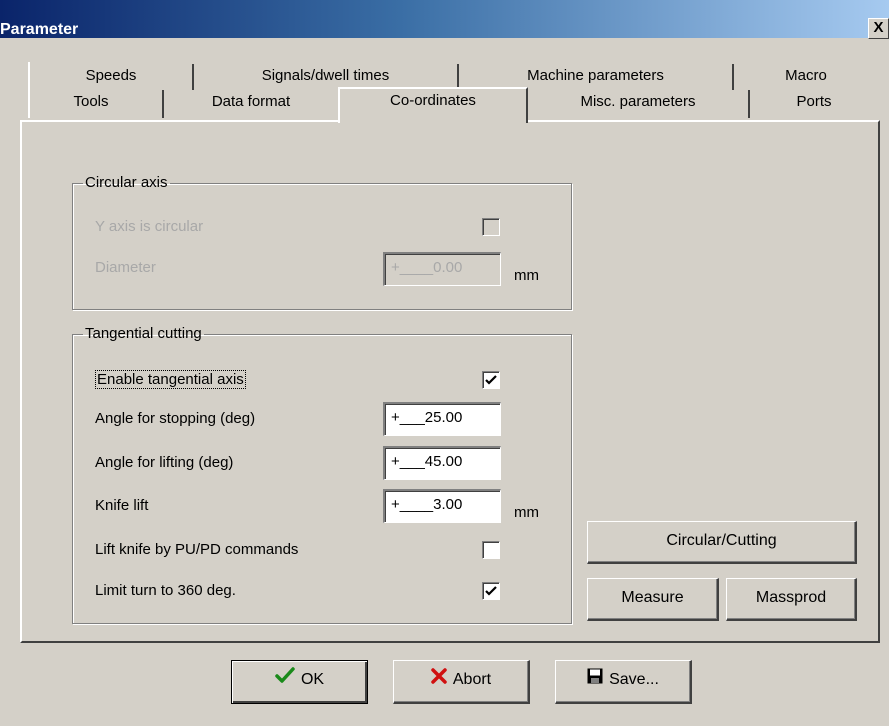  What do you see at coordinates (175, 418) in the screenshot?
I see `angle-stopping-label: Angle for stopping (deg)` at bounding box center [175, 418].